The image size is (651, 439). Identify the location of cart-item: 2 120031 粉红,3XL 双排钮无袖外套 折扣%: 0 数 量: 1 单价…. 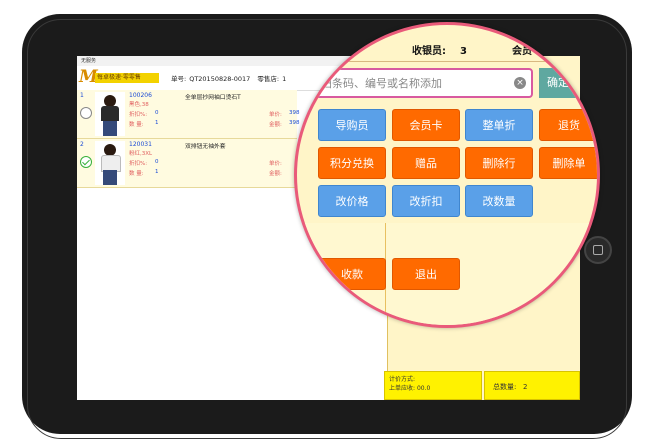
(187, 163).